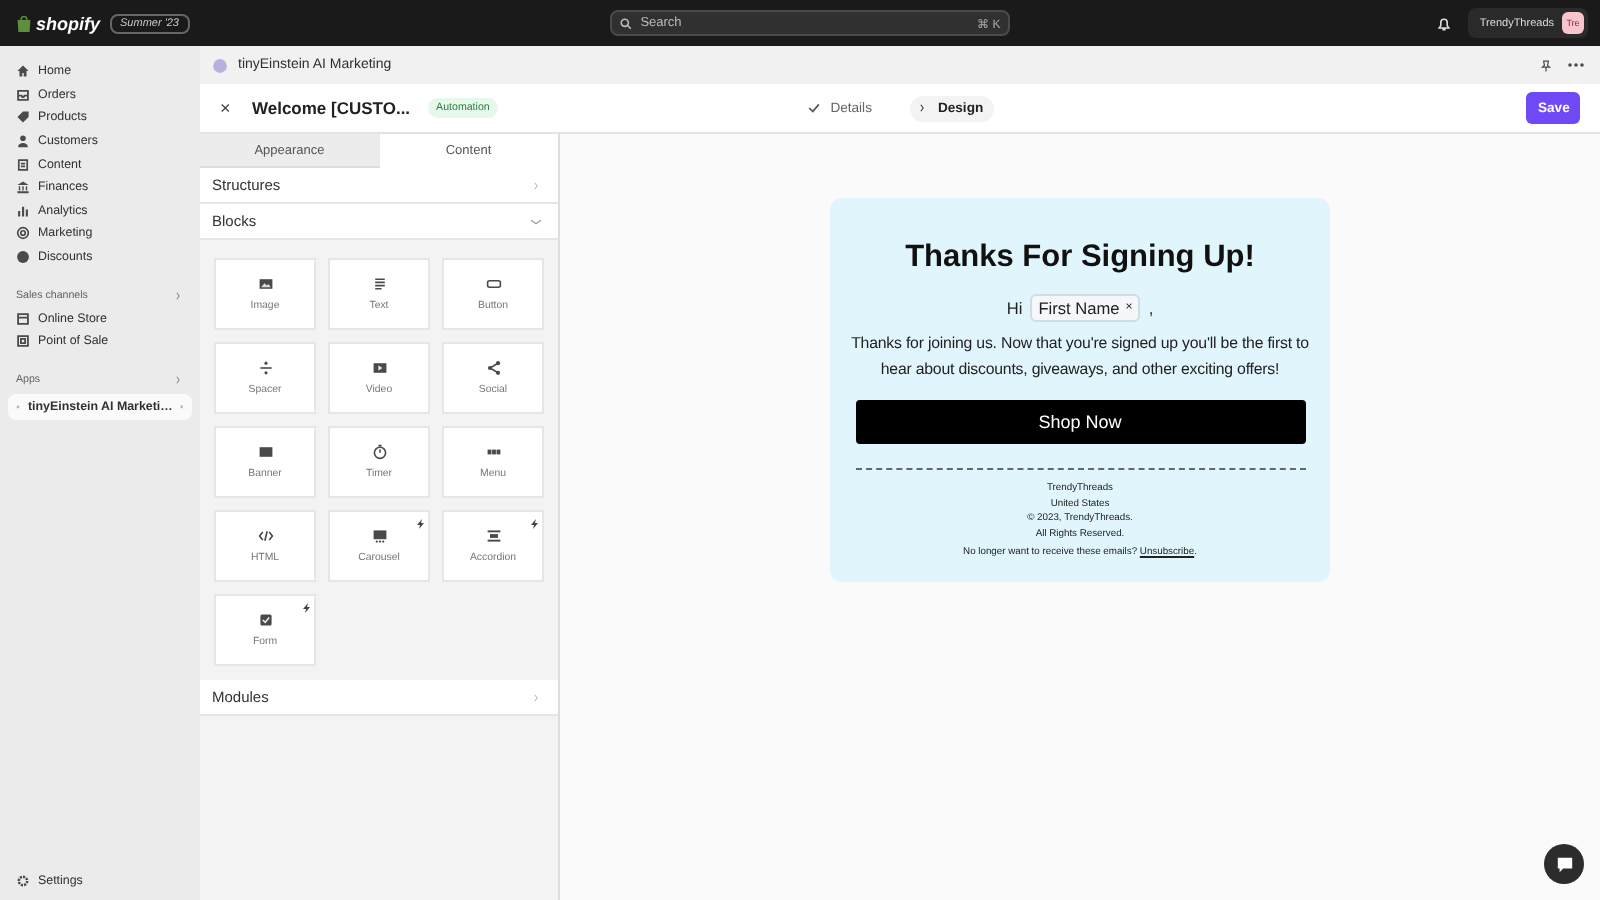 Image resolution: width=1600 pixels, height=900 pixels. Describe the element at coordinates (23, 233) in the screenshot. I see `target-icon` at that location.